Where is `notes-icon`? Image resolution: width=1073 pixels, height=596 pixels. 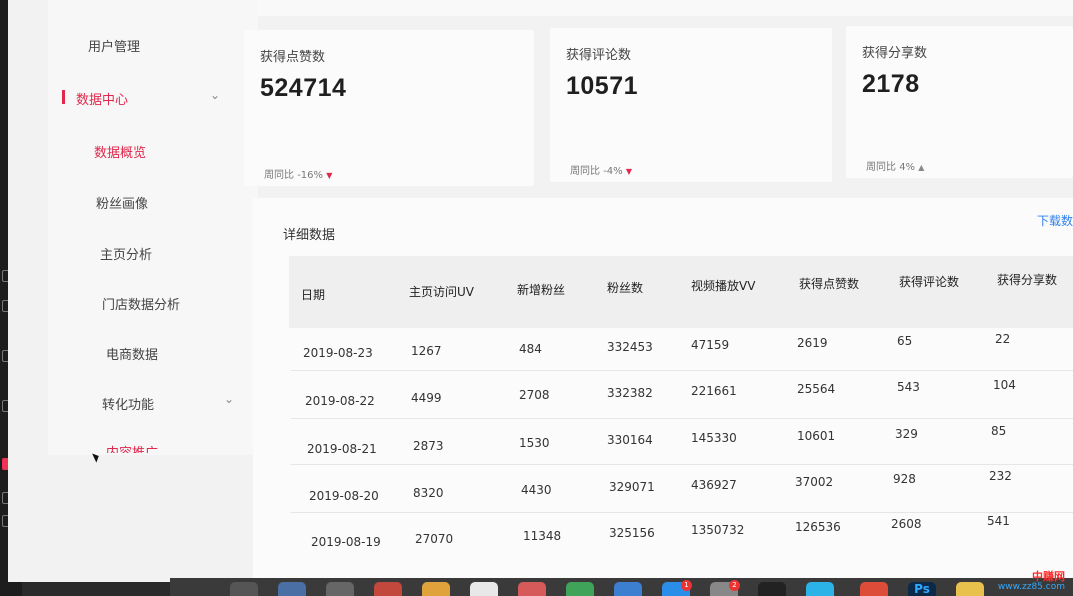
notes-icon is located at coordinates (436, 589).